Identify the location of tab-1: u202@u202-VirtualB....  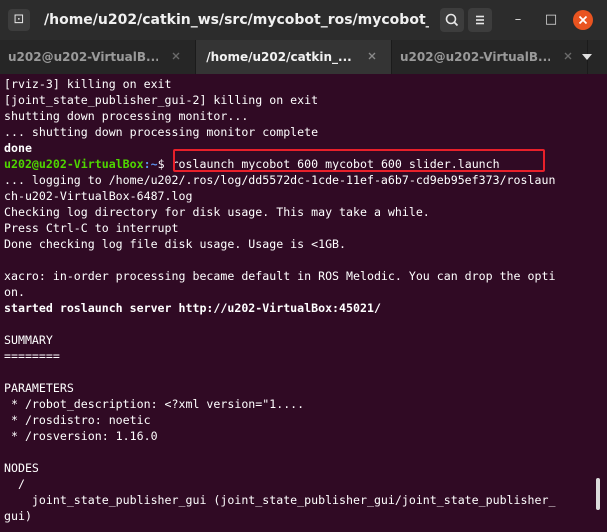
(98, 57).